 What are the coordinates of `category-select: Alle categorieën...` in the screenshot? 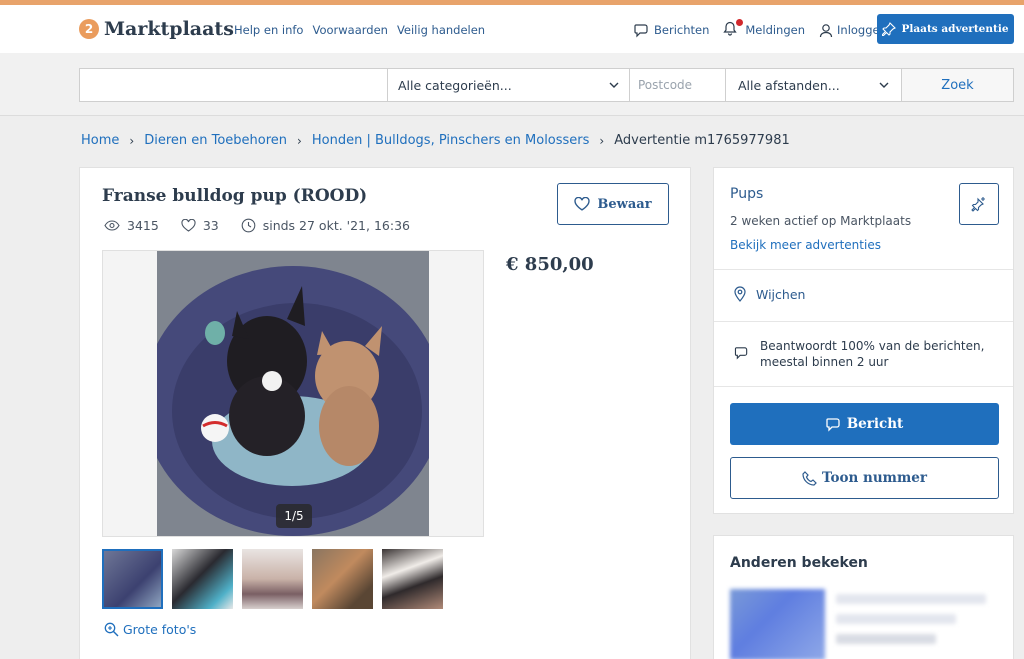 It's located at (509, 85).